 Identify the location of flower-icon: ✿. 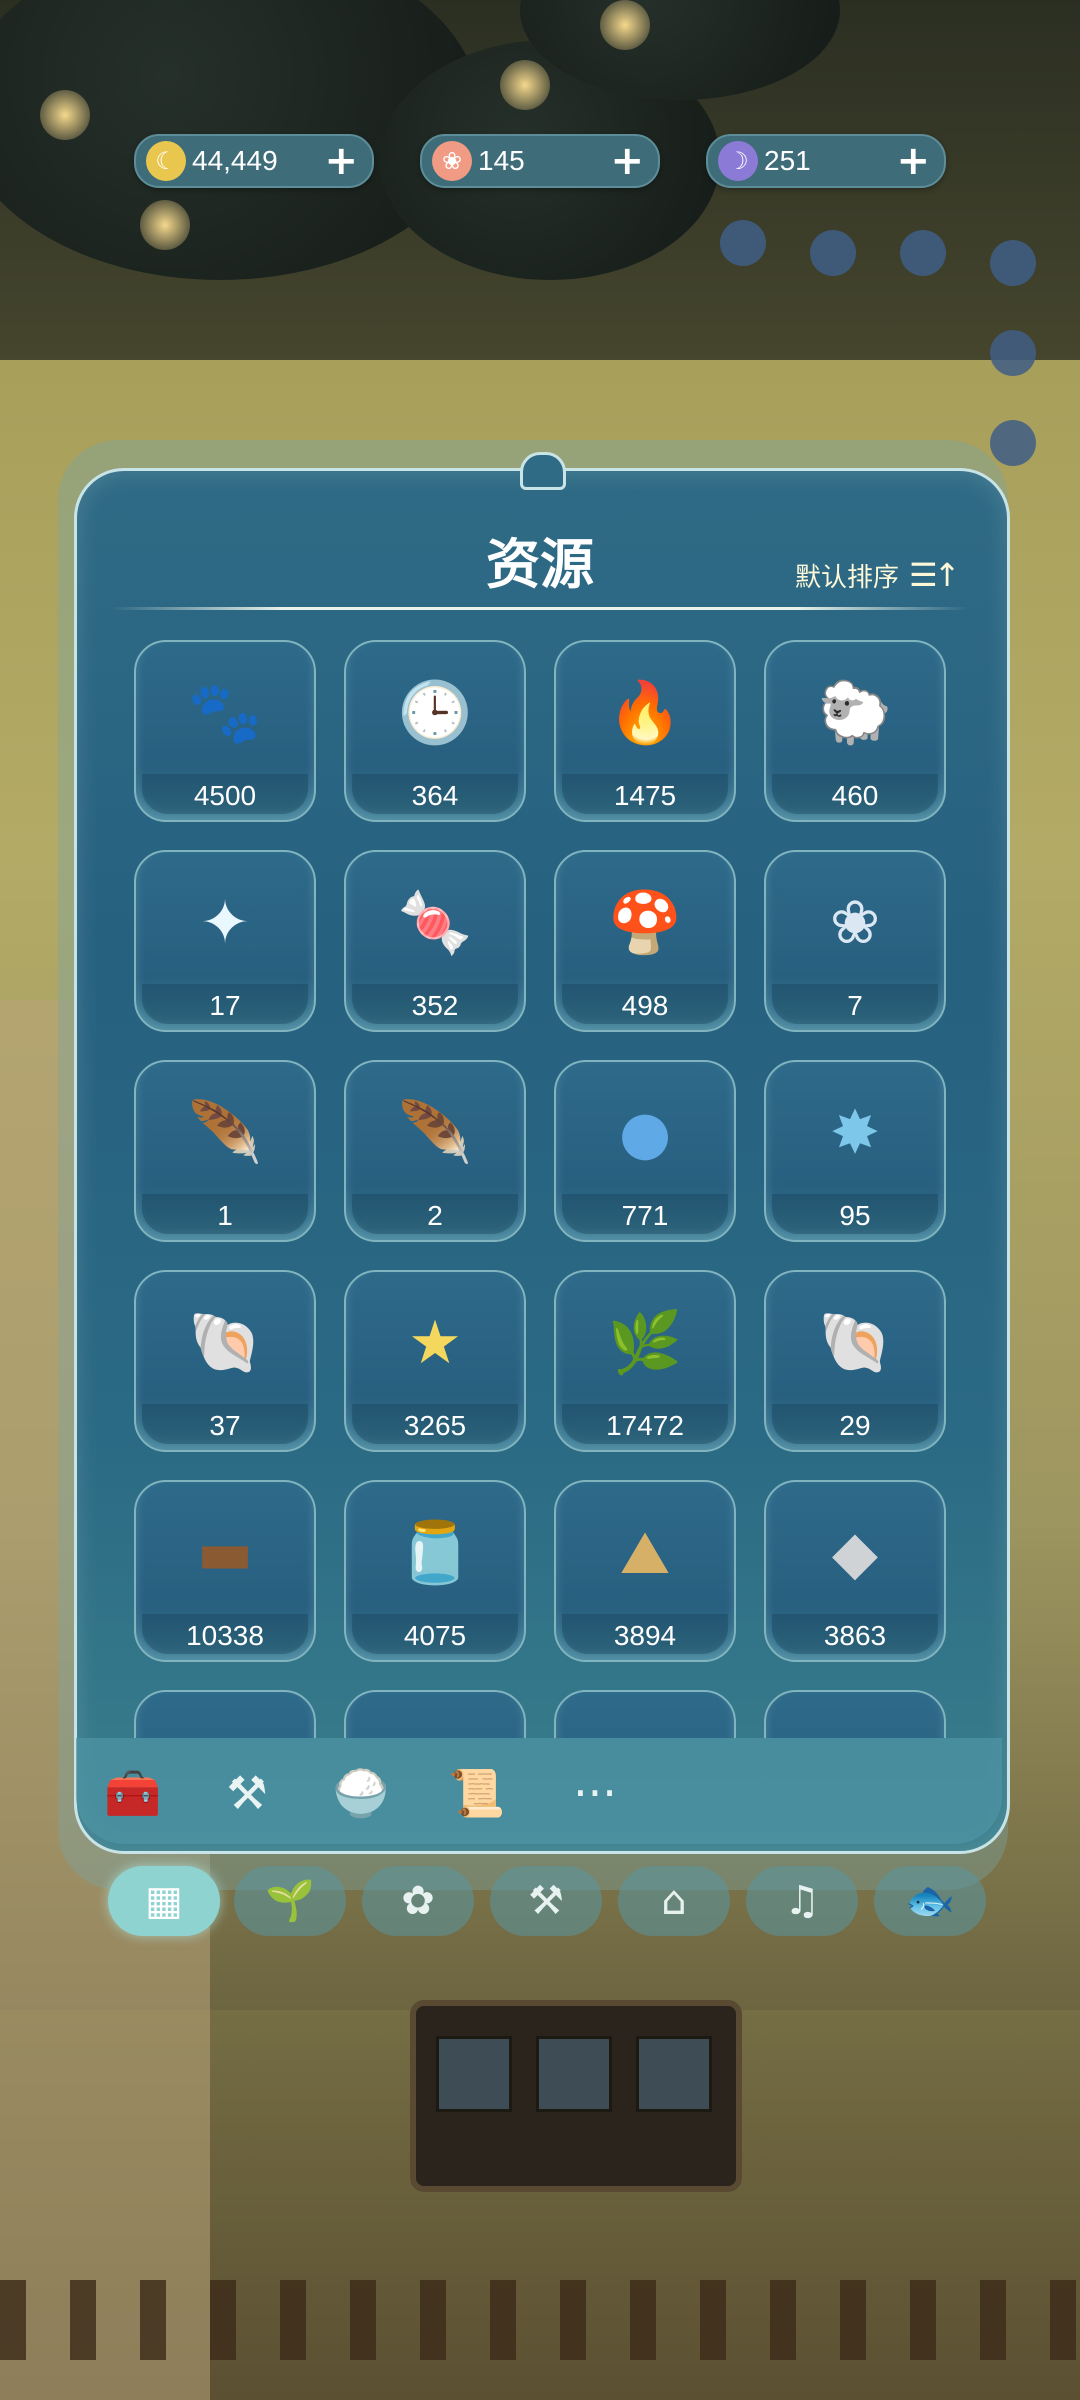
(418, 1901).